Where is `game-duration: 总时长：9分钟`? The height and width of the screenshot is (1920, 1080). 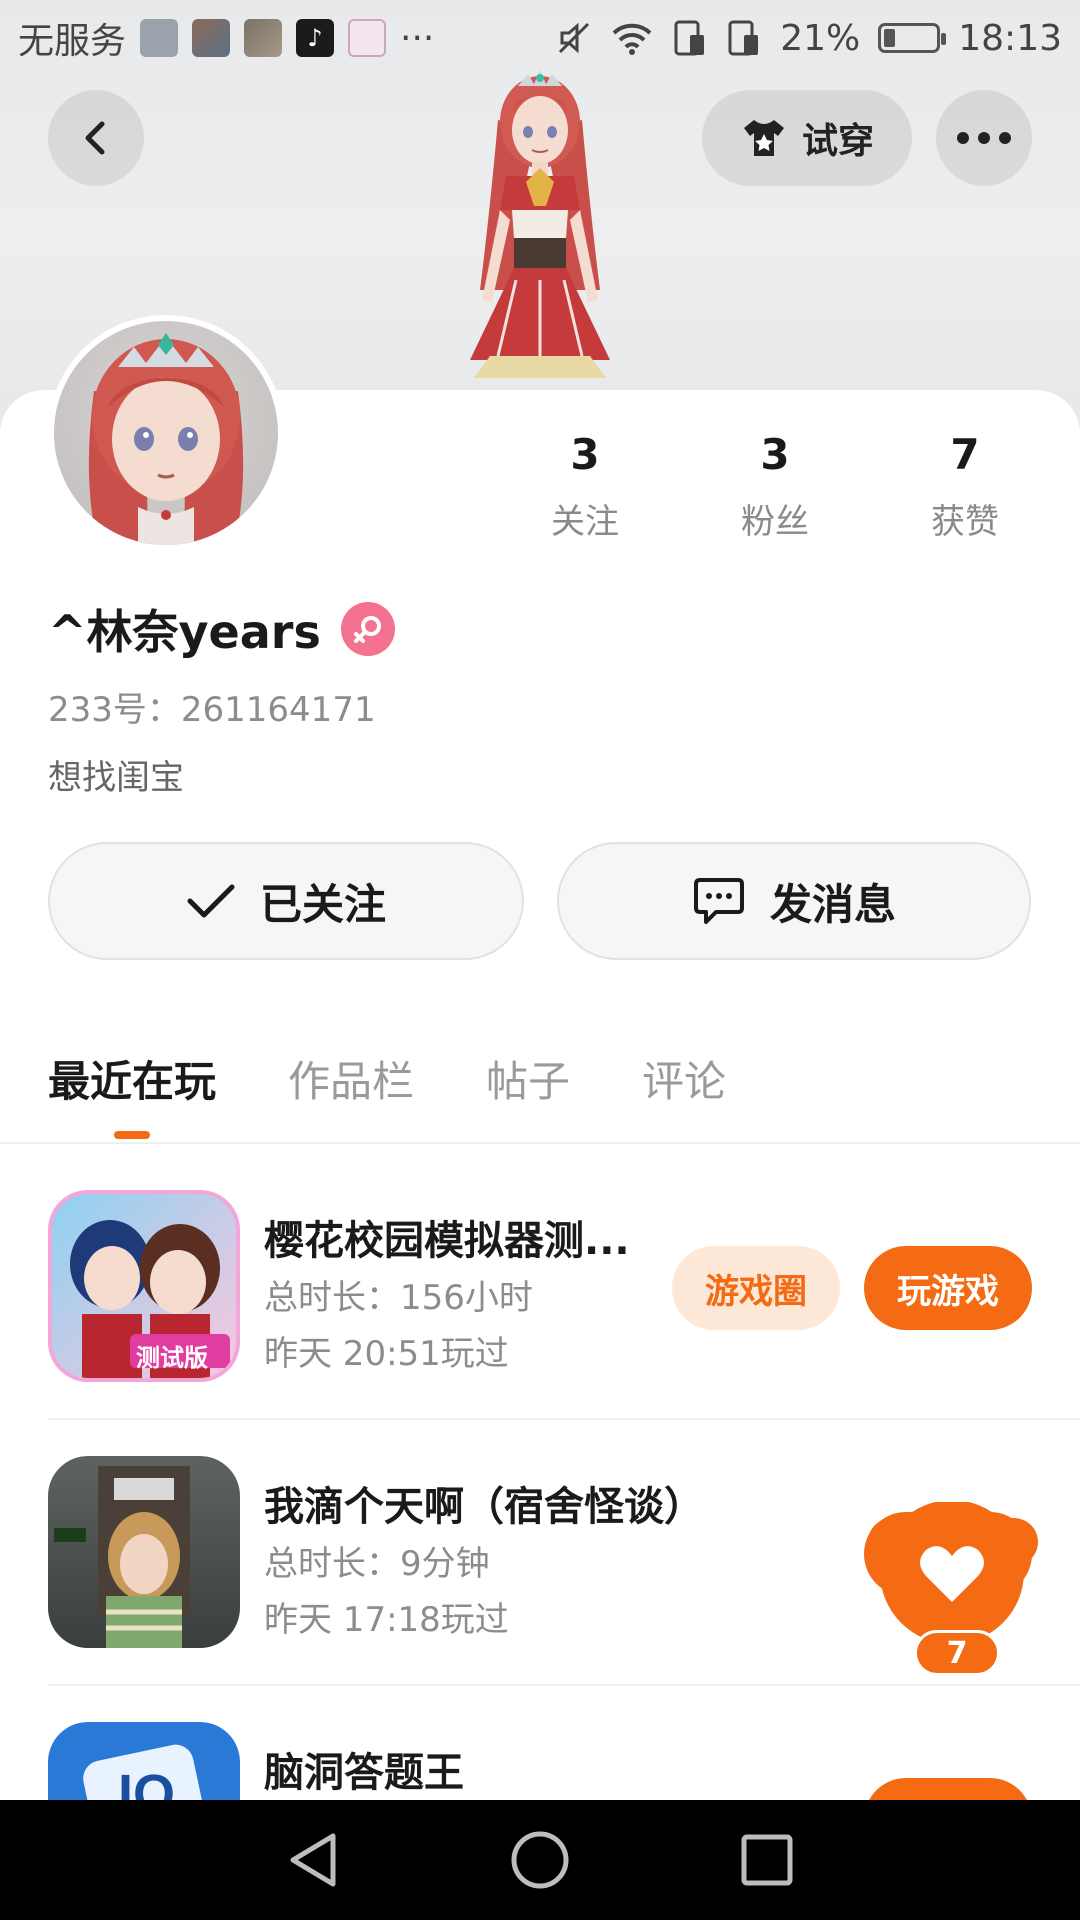 game-duration: 总时长：9分钟 is located at coordinates (377, 1564).